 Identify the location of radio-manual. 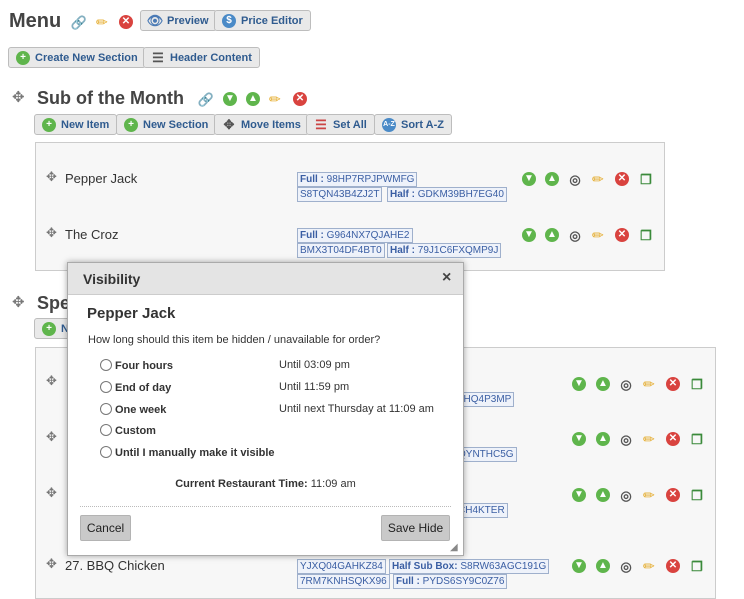
(106, 452).